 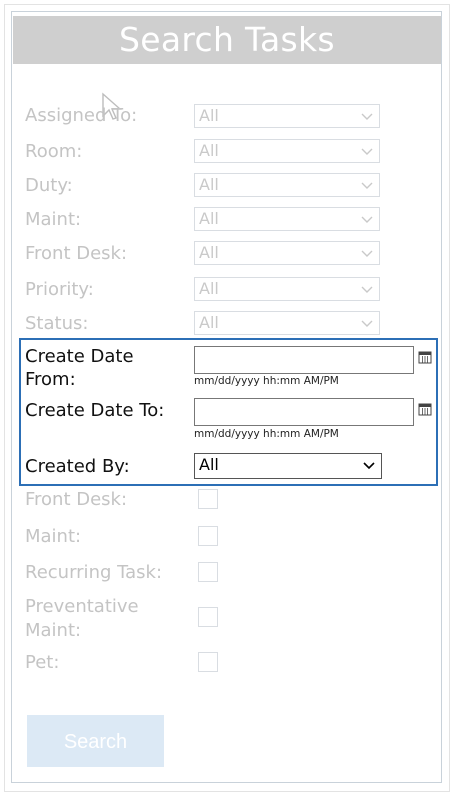 What do you see at coordinates (287, 219) in the screenshot?
I see `maint-select: All` at bounding box center [287, 219].